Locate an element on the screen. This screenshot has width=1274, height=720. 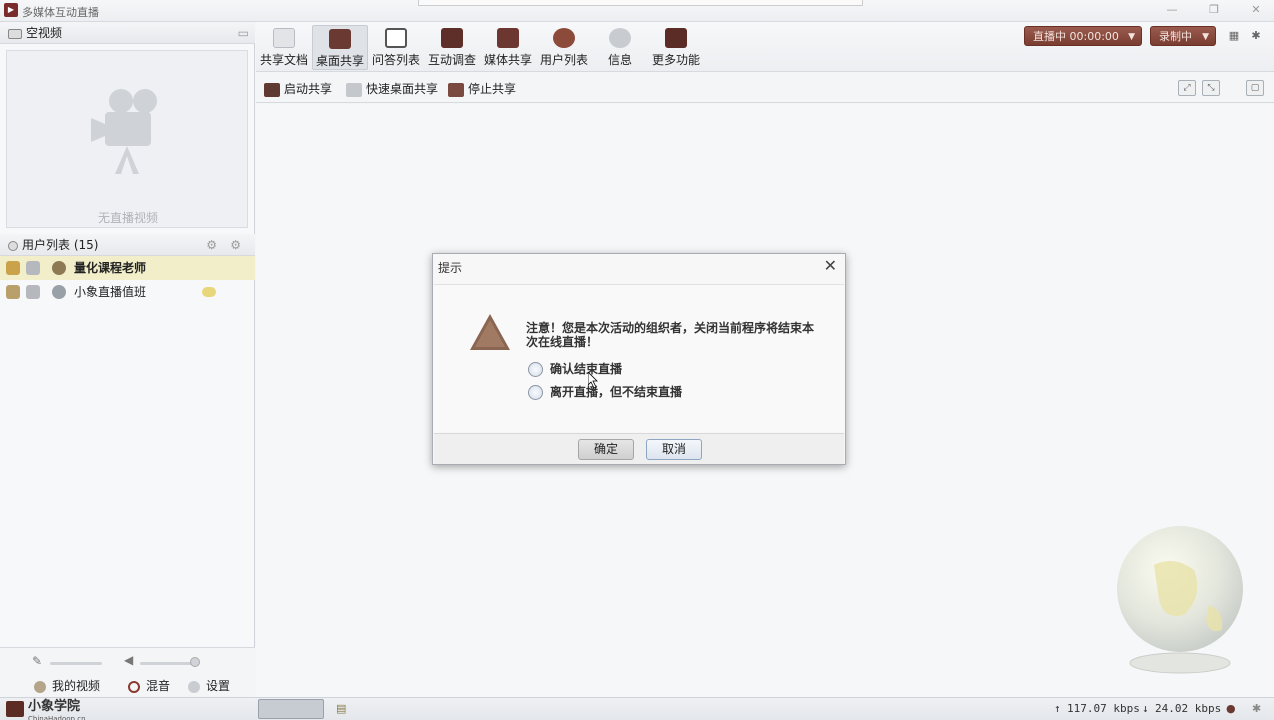
speaker-icon: ◀ is located at coordinates (128, 660).